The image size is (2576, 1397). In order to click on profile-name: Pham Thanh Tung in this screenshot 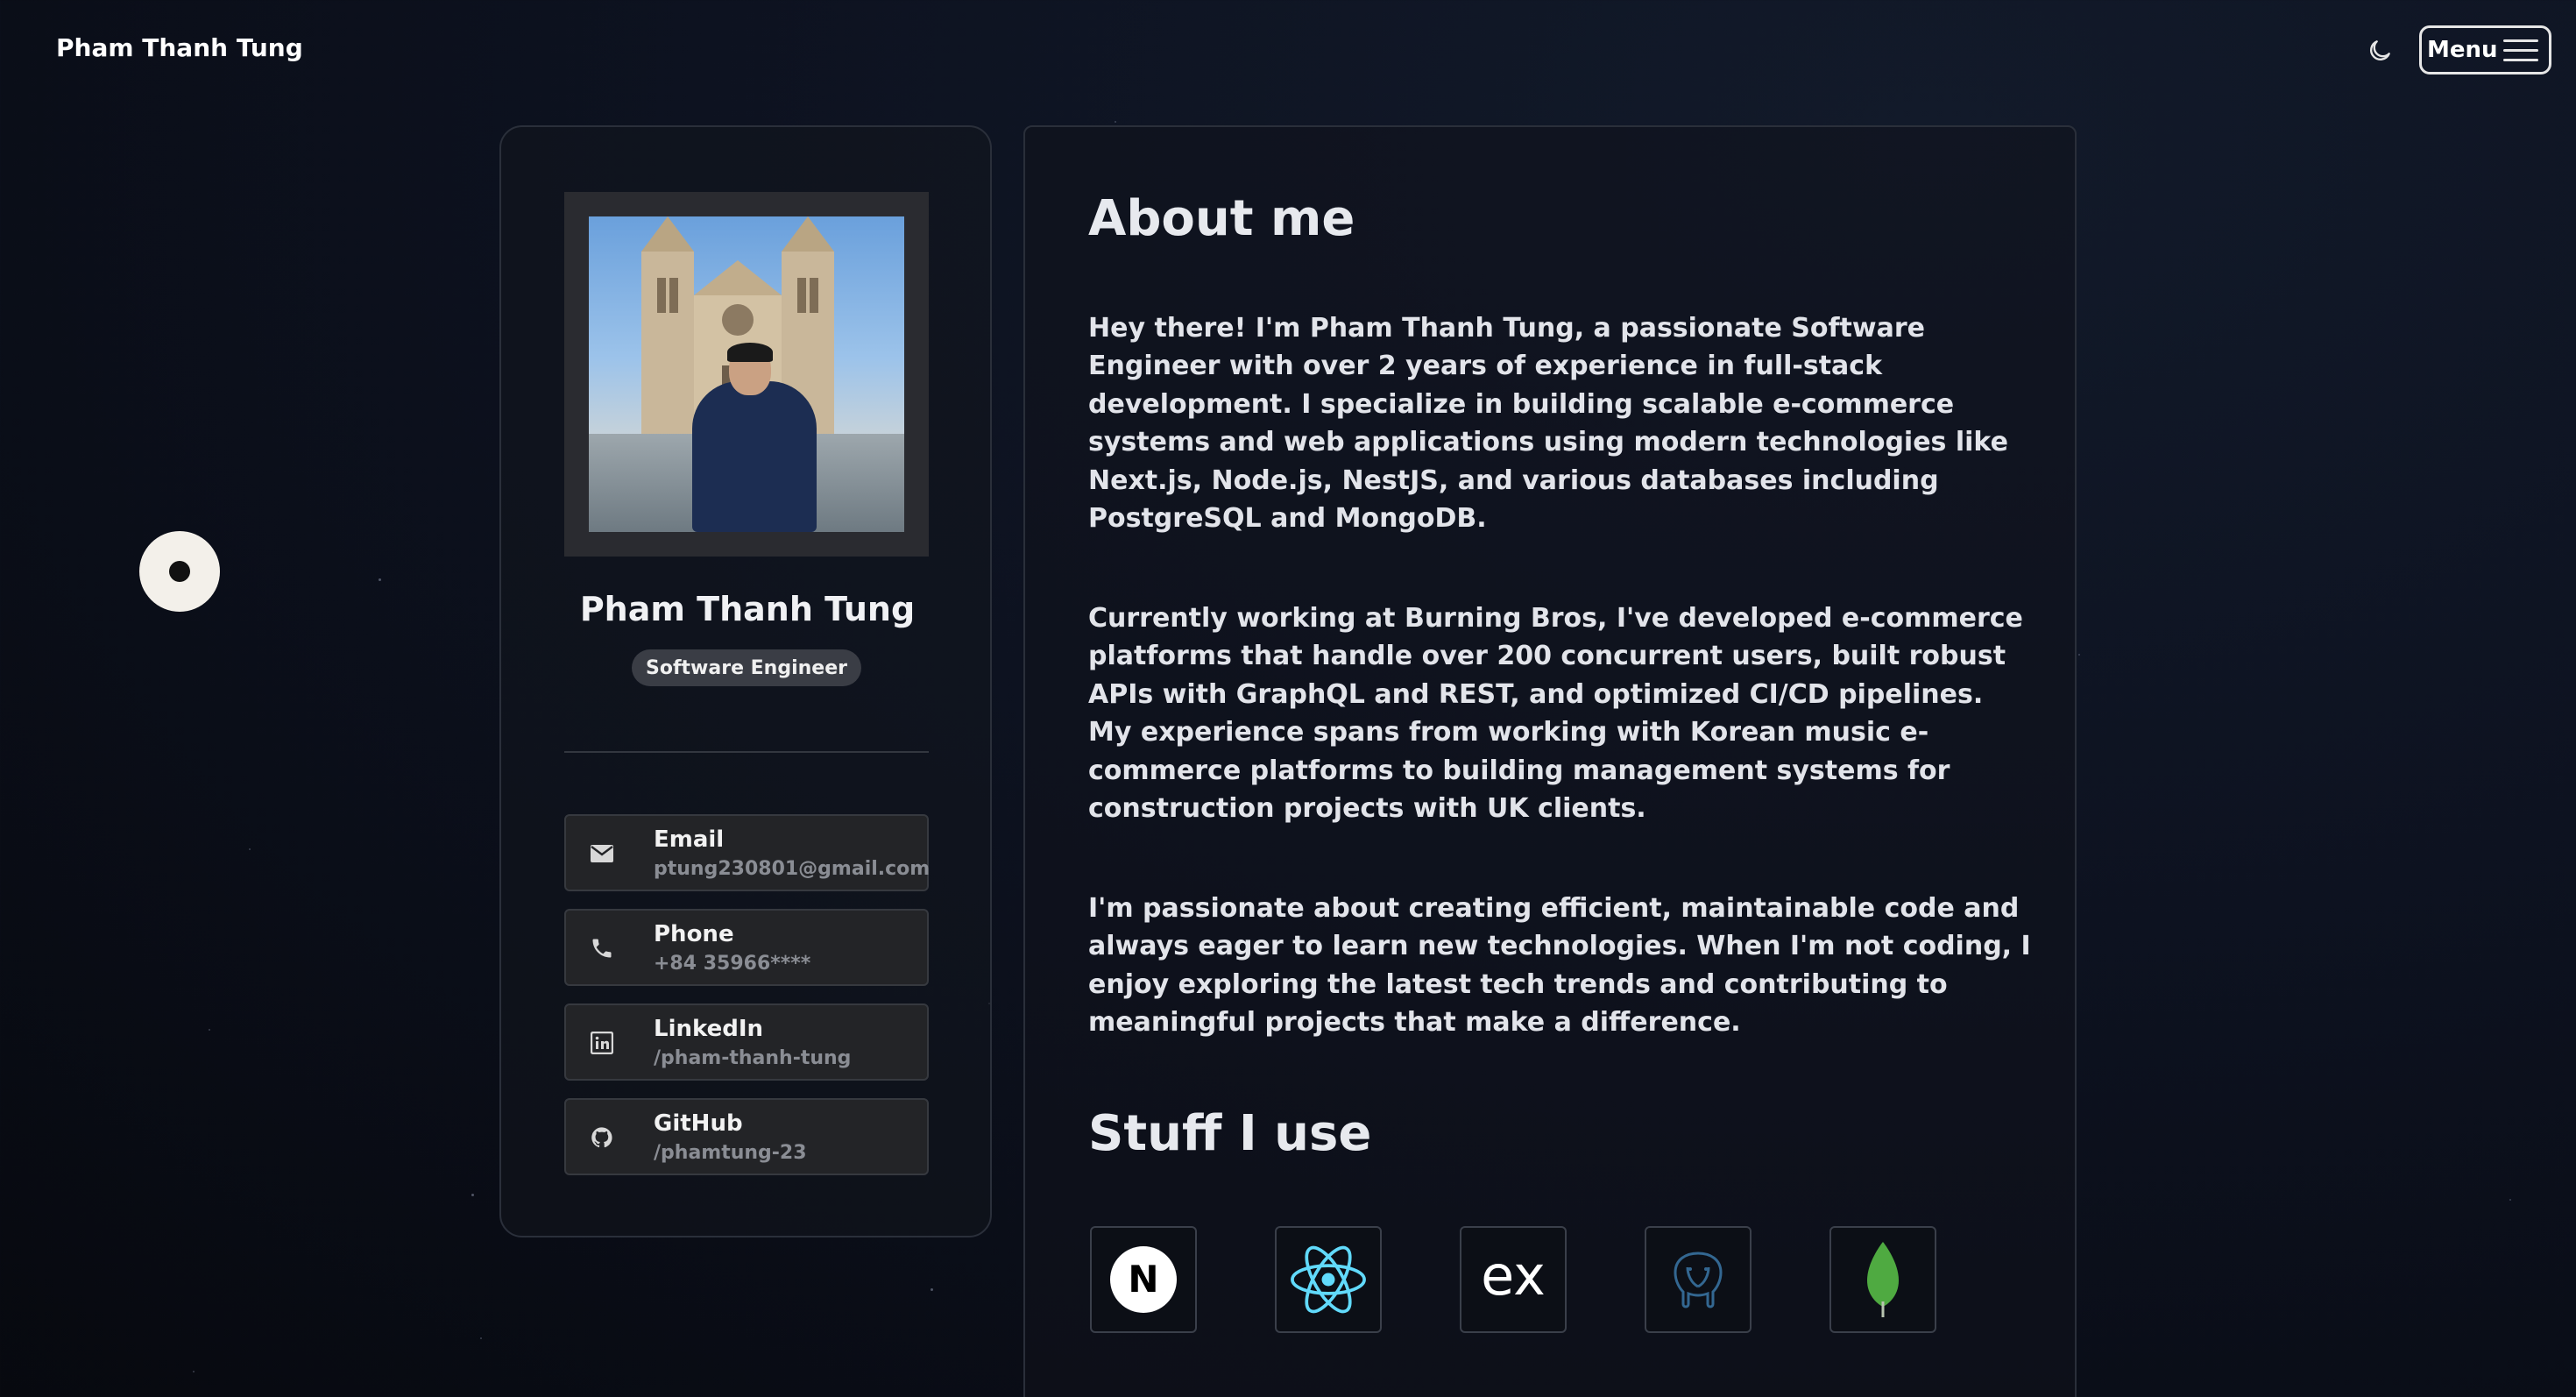, I will do `click(747, 609)`.